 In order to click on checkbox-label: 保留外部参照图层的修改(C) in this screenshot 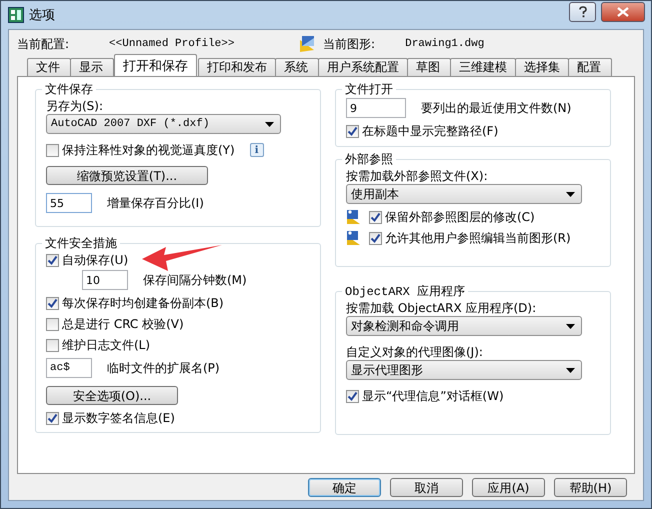, I will do `click(460, 217)`.